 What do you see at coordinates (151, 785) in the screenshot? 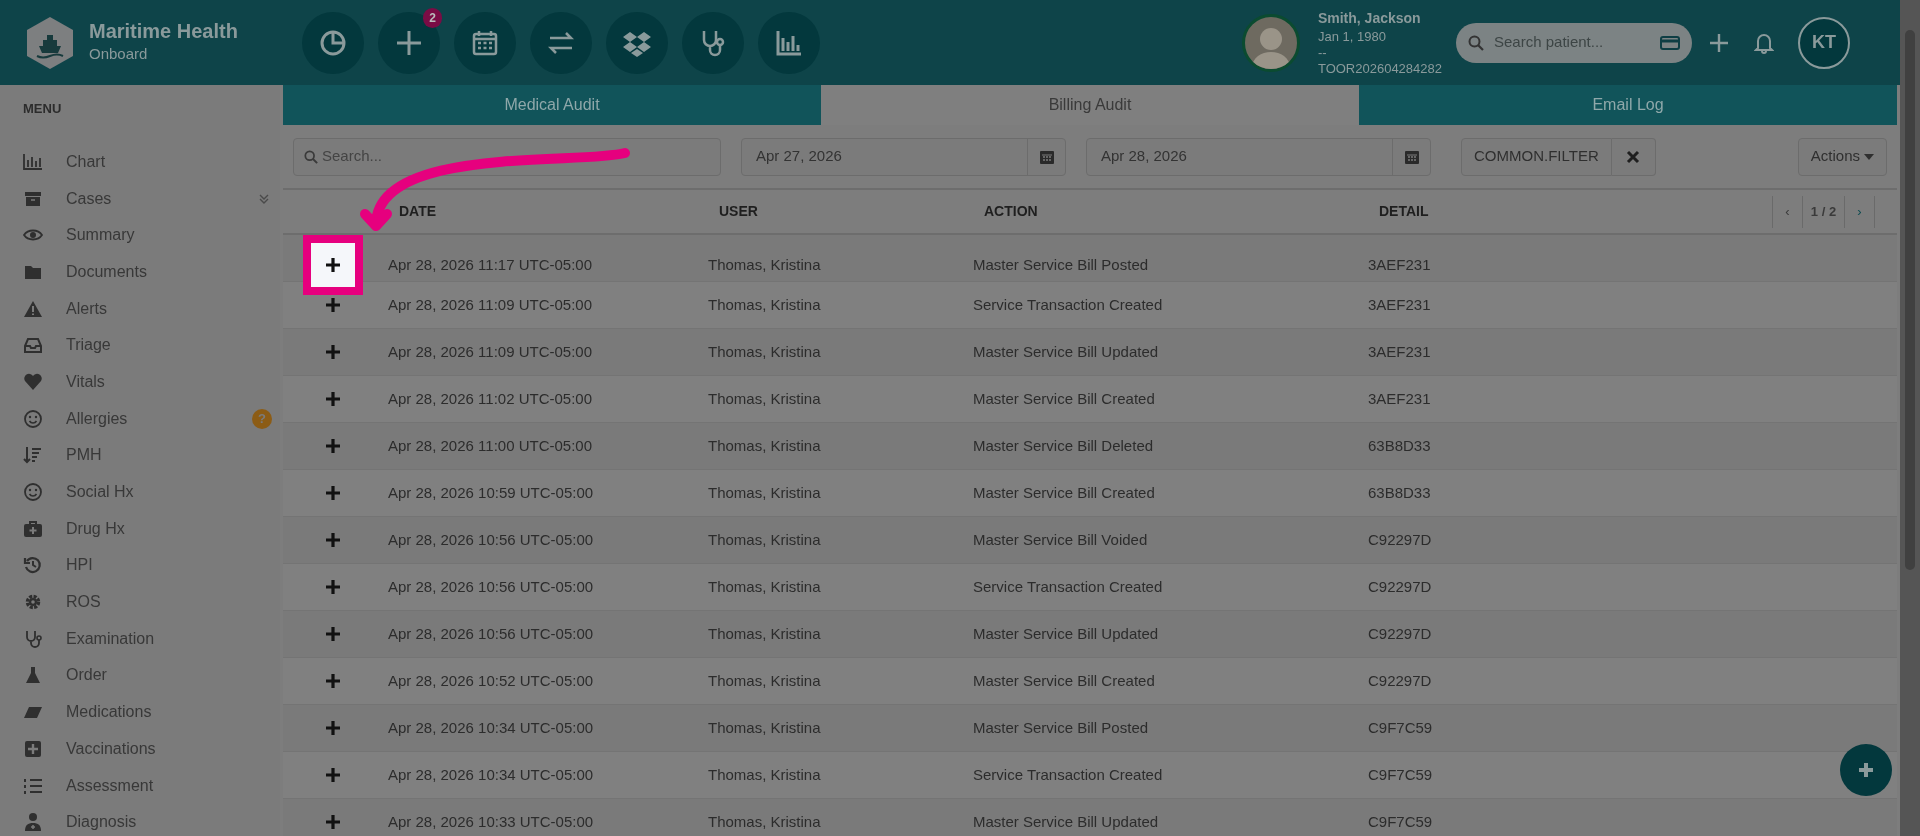
I see `sidebar-item: Assessment` at bounding box center [151, 785].